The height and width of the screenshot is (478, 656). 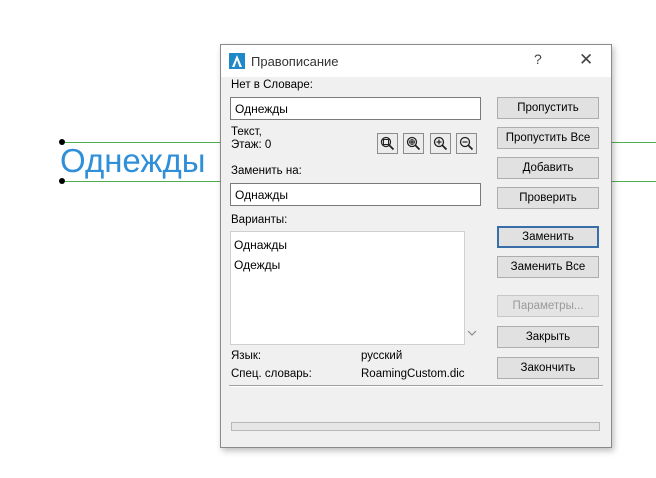 What do you see at coordinates (251, 145) in the screenshot?
I see `context-floor-label: Этаж: 0` at bounding box center [251, 145].